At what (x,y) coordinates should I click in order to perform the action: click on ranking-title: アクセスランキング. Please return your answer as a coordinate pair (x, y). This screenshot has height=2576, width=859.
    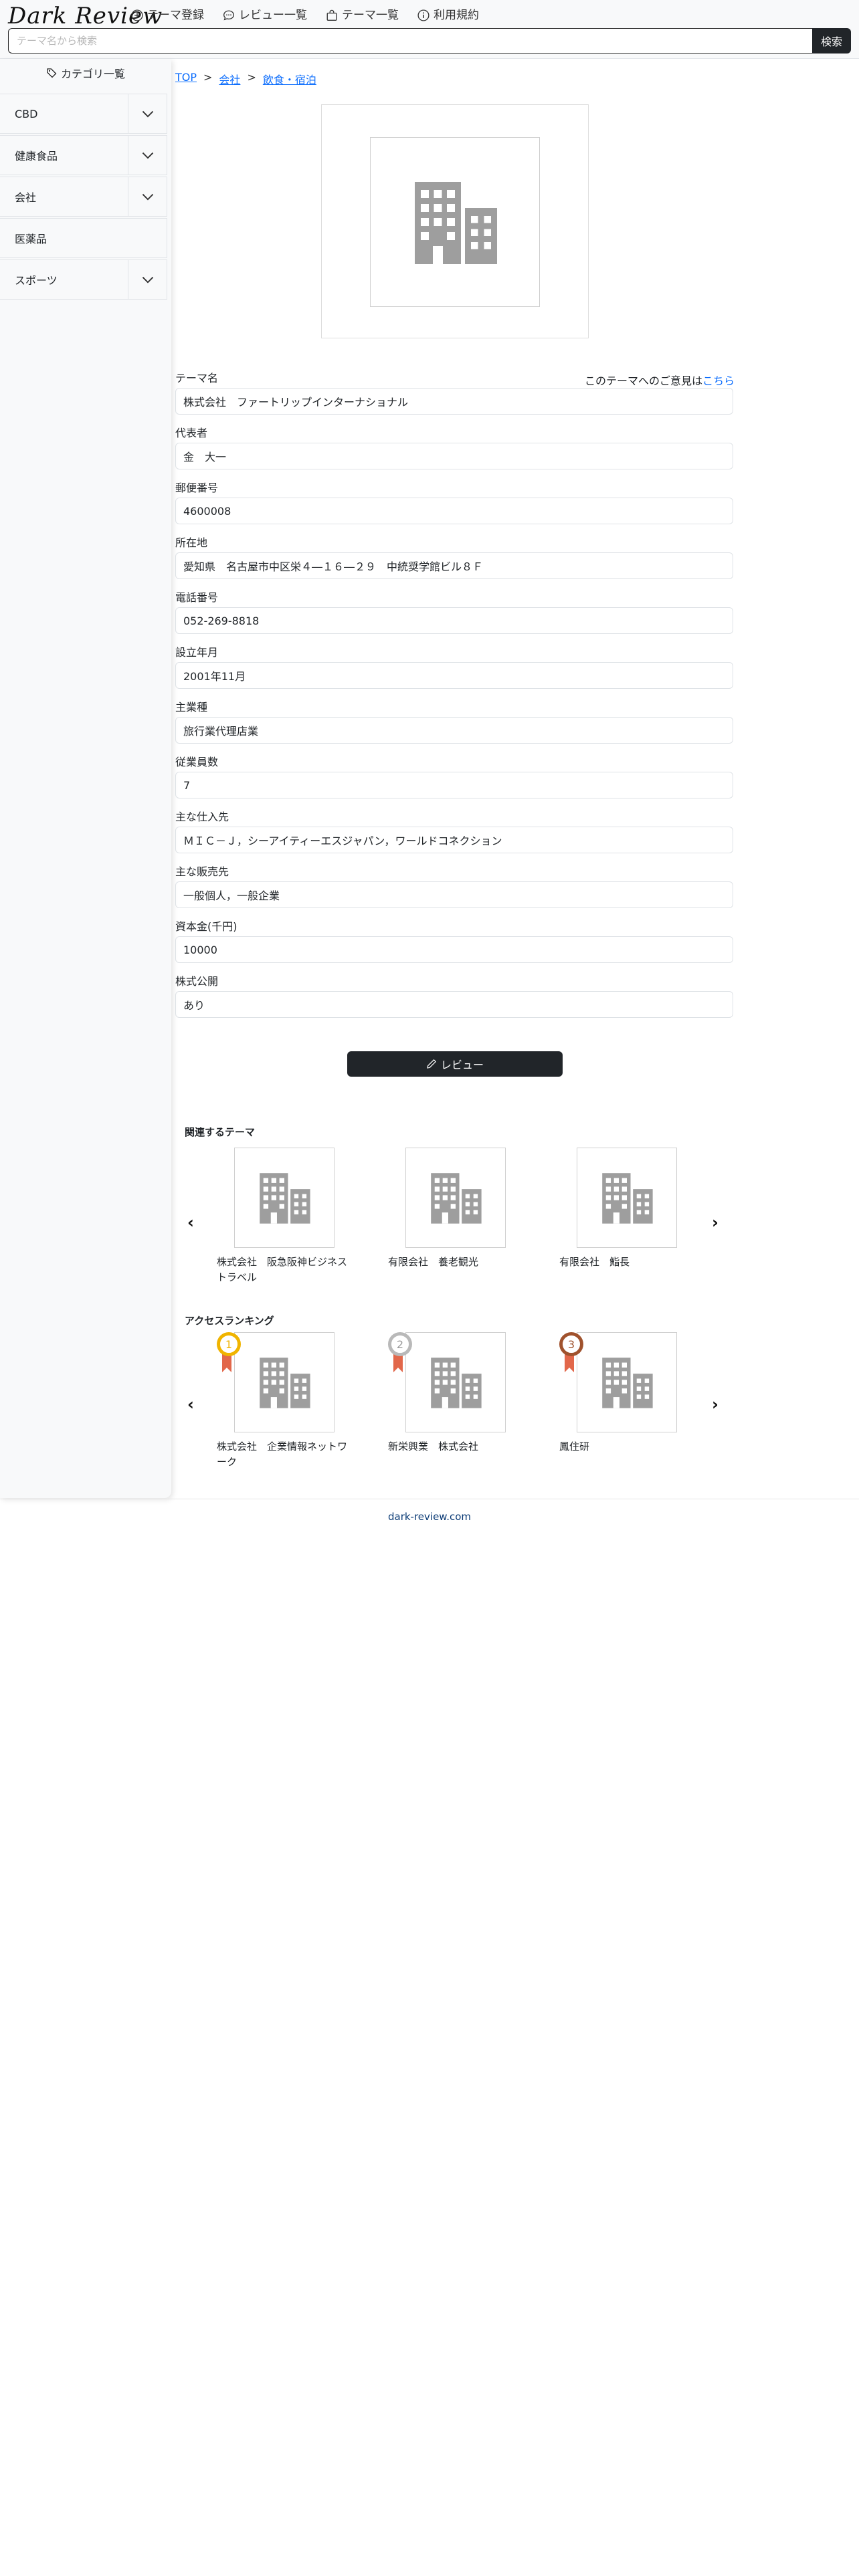
    Looking at the image, I should click on (229, 1321).